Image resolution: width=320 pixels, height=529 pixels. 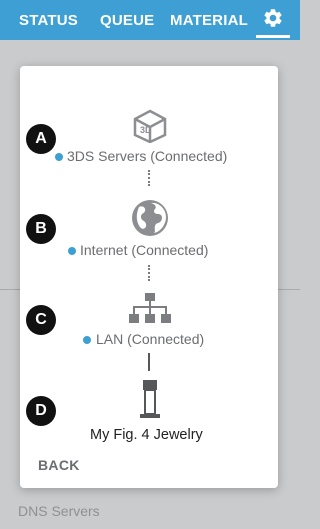 I want to click on tab-queue: QUEUE, so click(x=127, y=20).